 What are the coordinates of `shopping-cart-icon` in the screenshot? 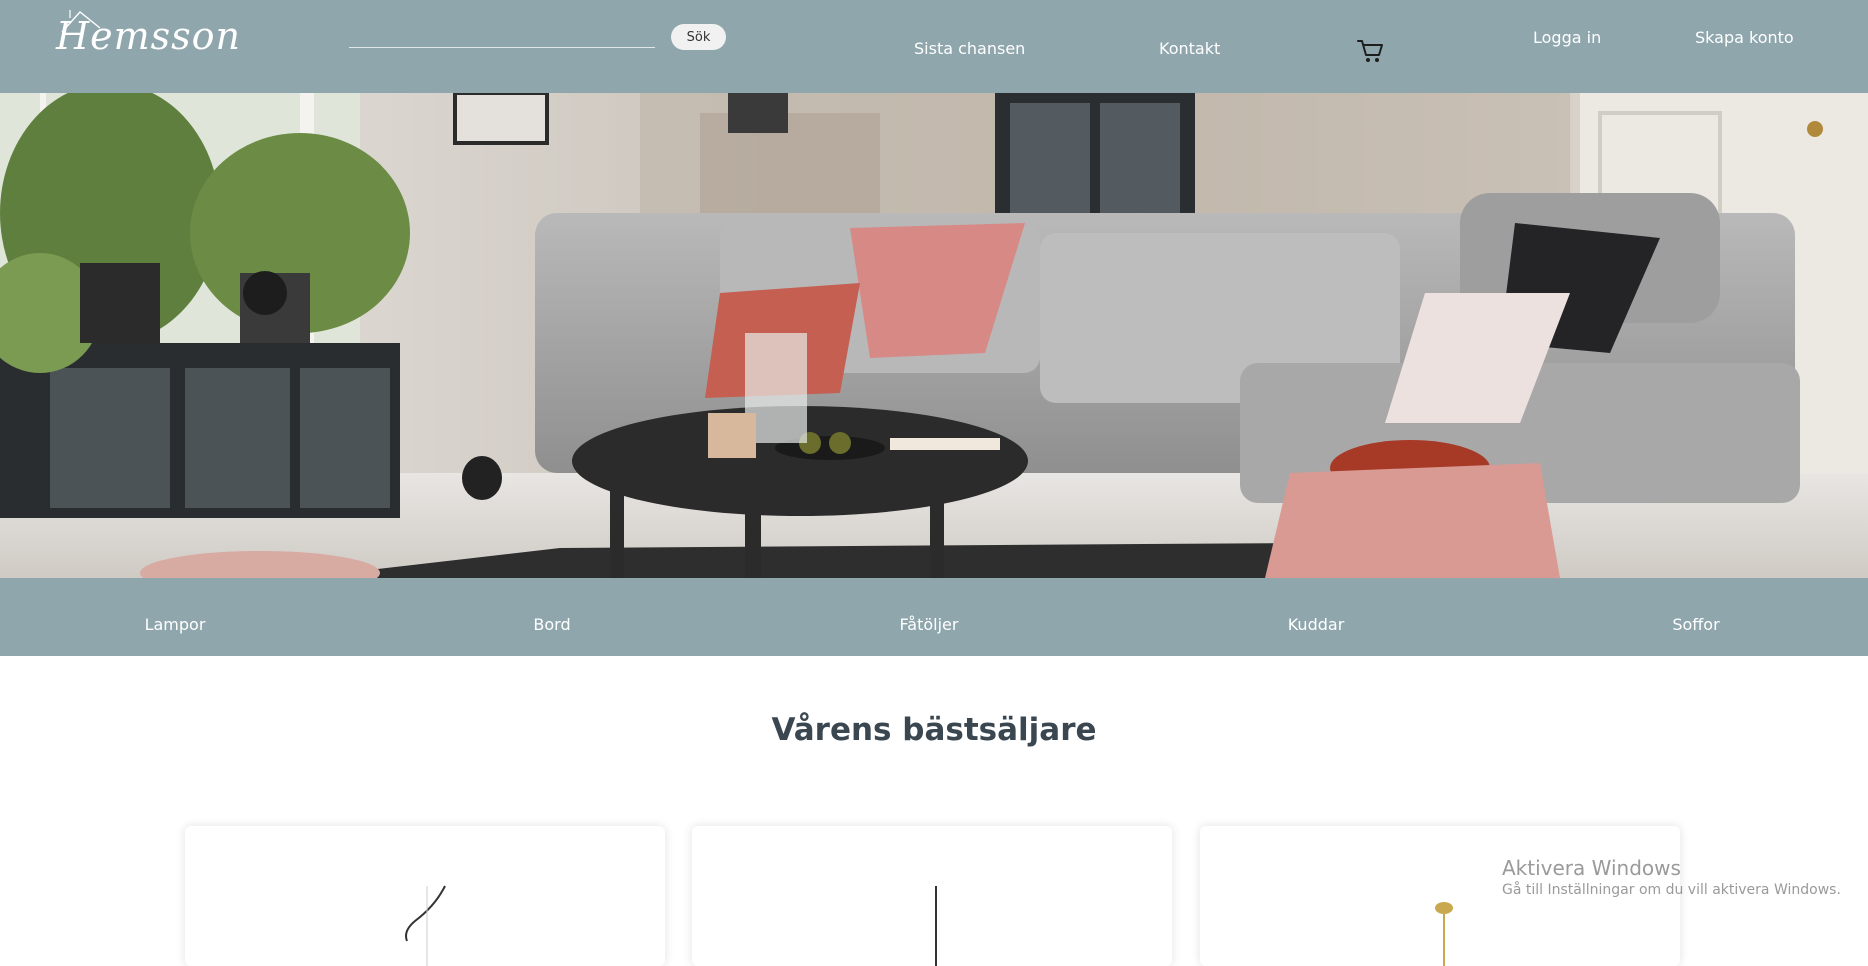 It's located at (1370, 51).